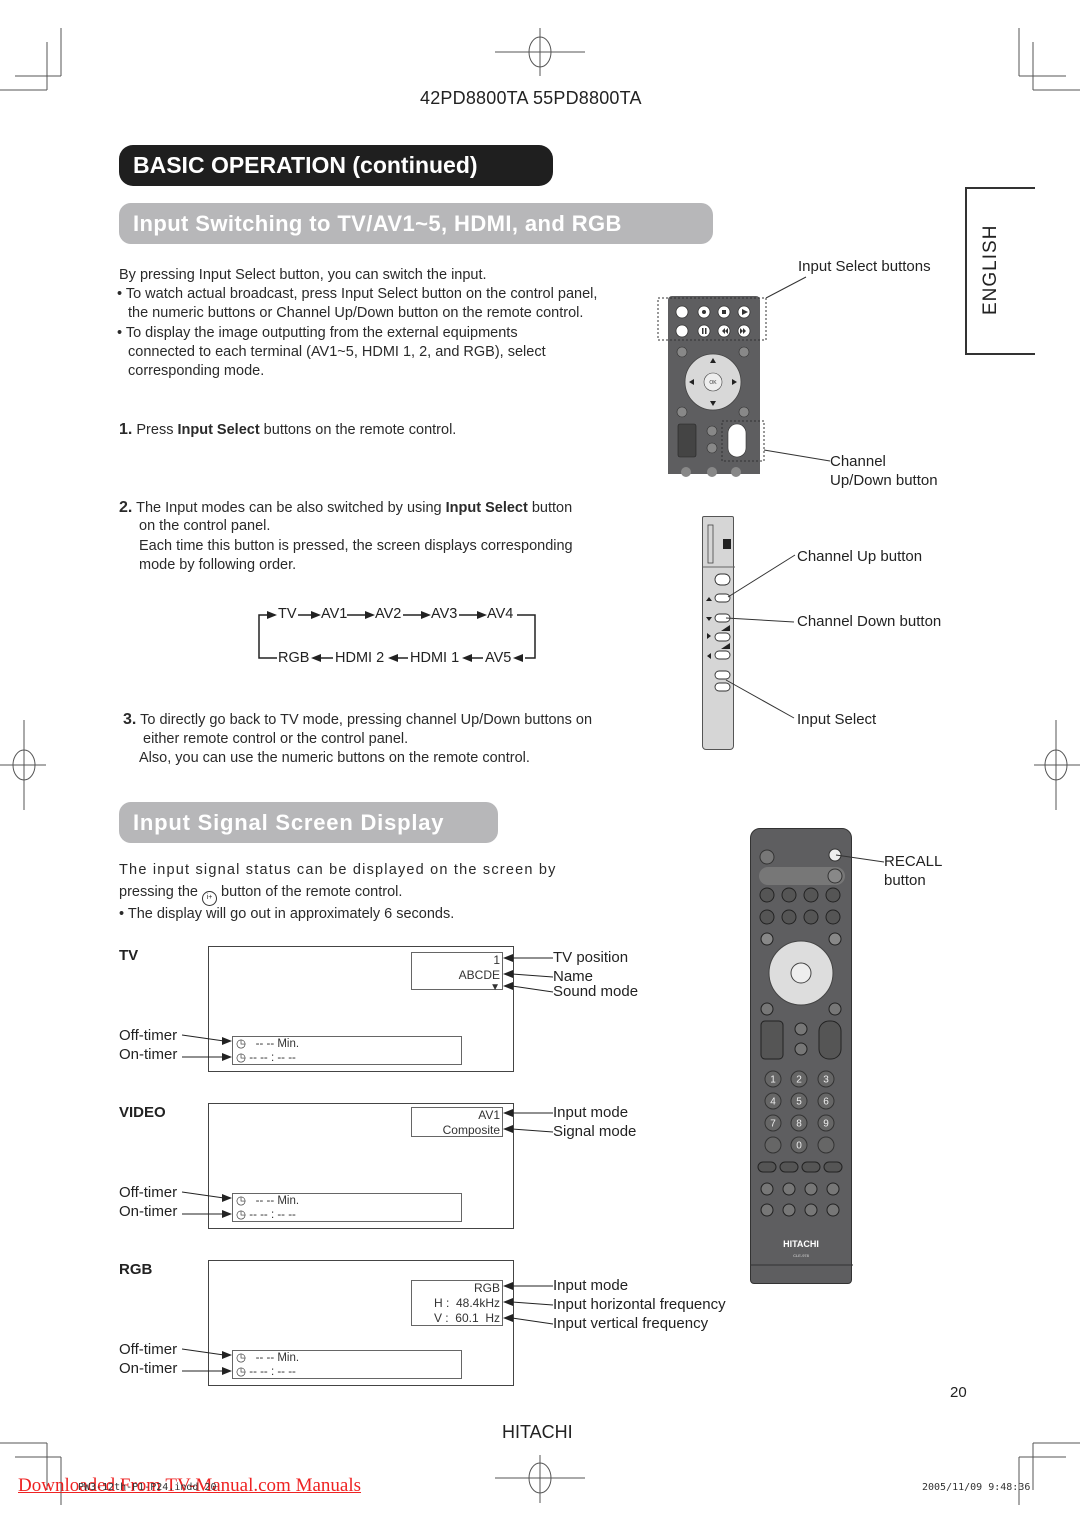 This screenshot has width=1080, height=1528. I want to click on info-line: Composite, so click(471, 1130).